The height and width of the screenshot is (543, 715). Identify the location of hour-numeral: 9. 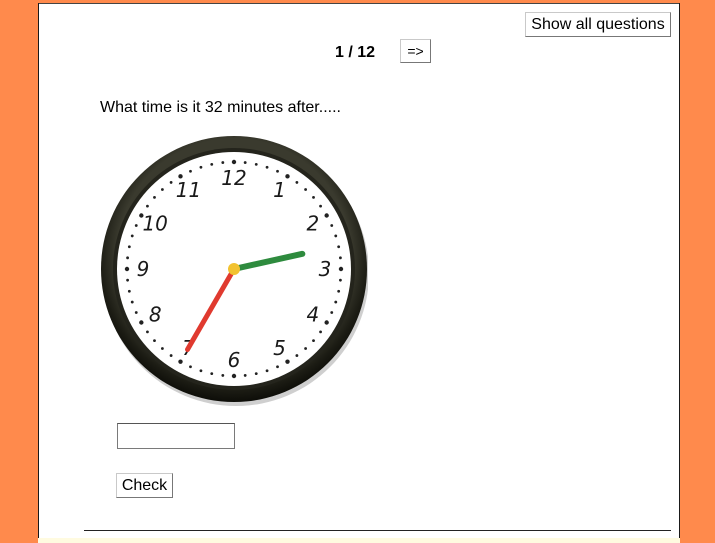
(143, 269).